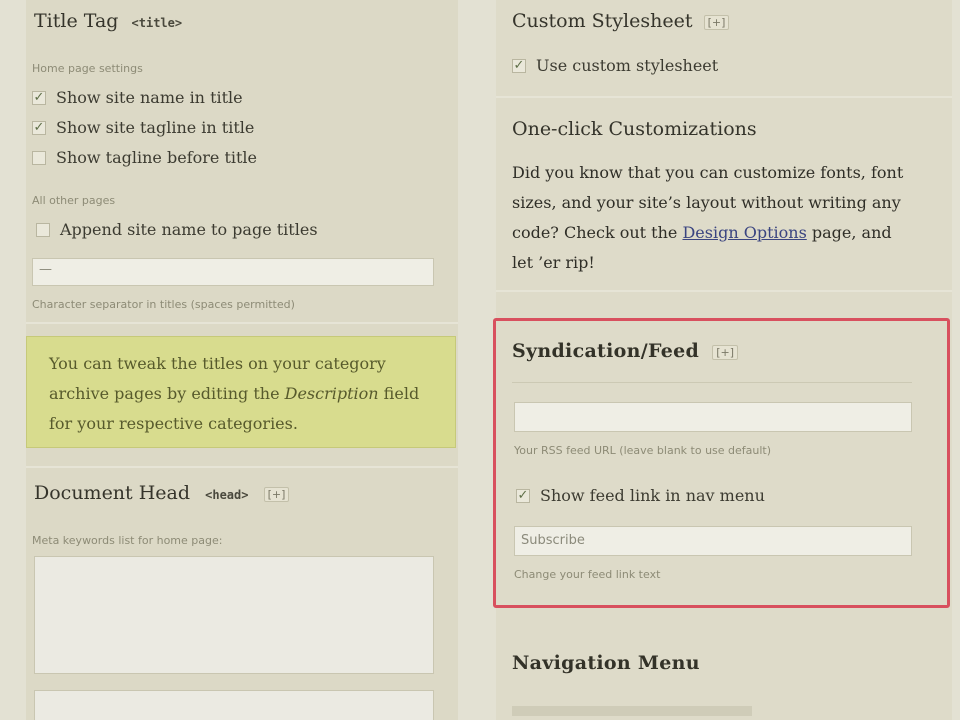 Image resolution: width=960 pixels, height=720 pixels. I want to click on document-head-heading: Document Head, so click(112, 493).